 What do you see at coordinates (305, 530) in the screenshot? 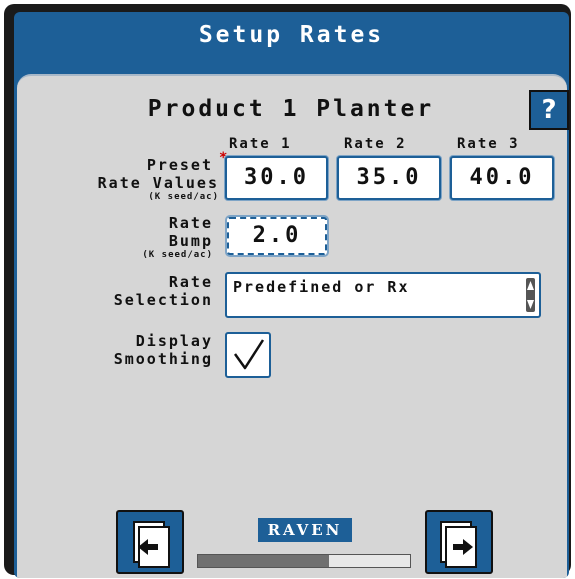
I see `raven-logo: RAVEN` at bounding box center [305, 530].